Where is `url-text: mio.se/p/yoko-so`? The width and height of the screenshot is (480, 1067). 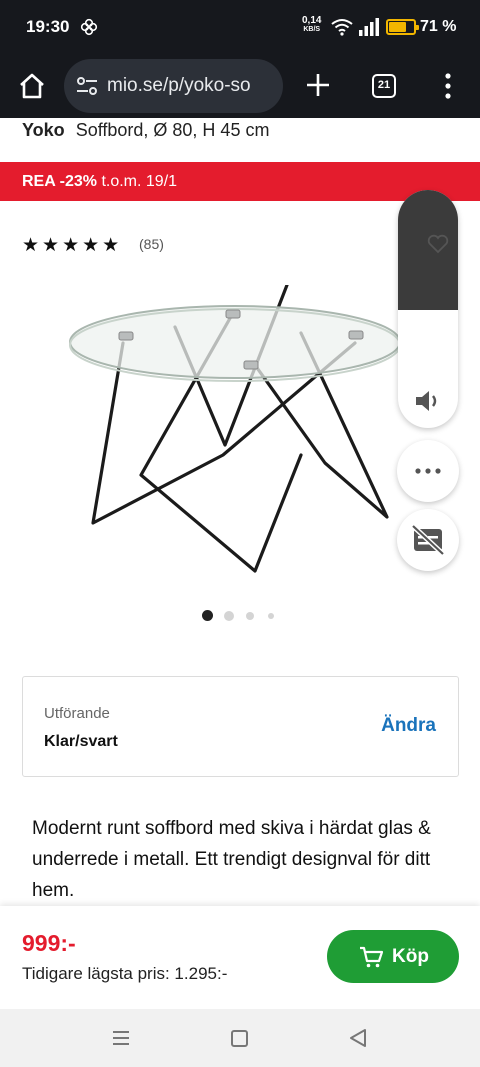
url-text: mio.se/p/yoko-so is located at coordinates (179, 86).